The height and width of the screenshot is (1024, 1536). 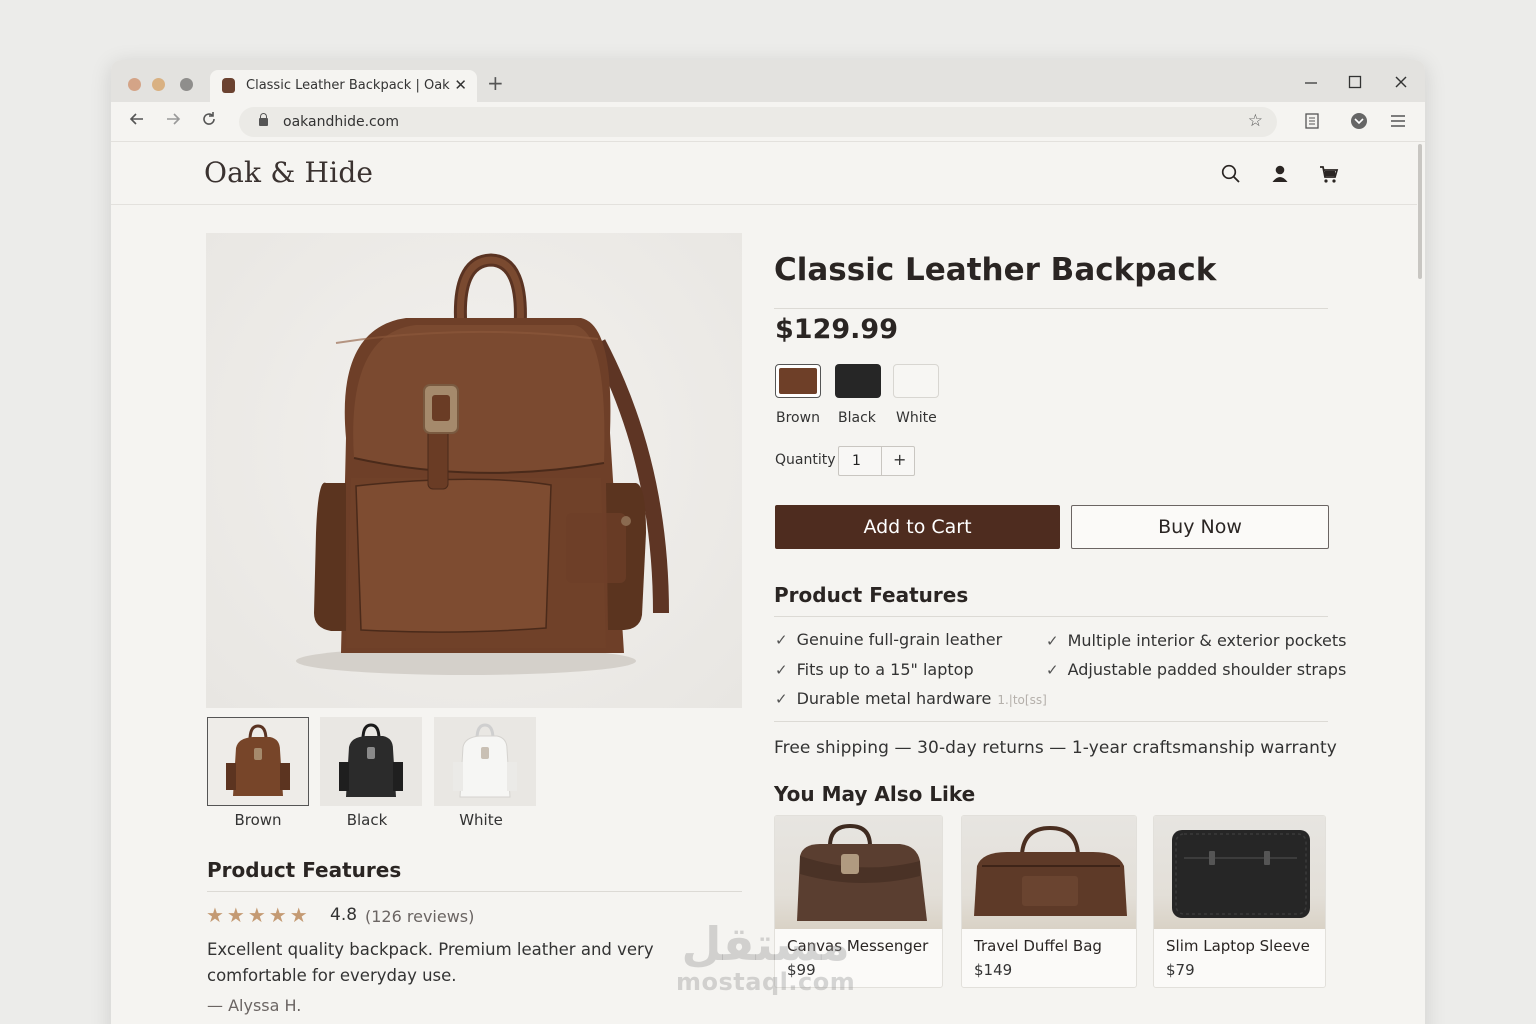 I want to click on thumbnail-label: Brown, so click(x=258, y=820).